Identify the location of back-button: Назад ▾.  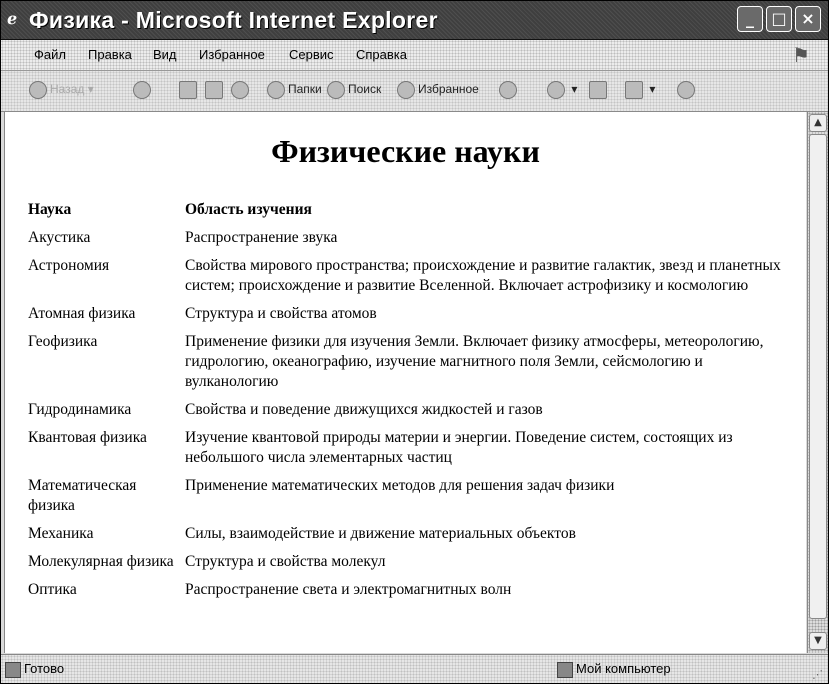
(61, 90).